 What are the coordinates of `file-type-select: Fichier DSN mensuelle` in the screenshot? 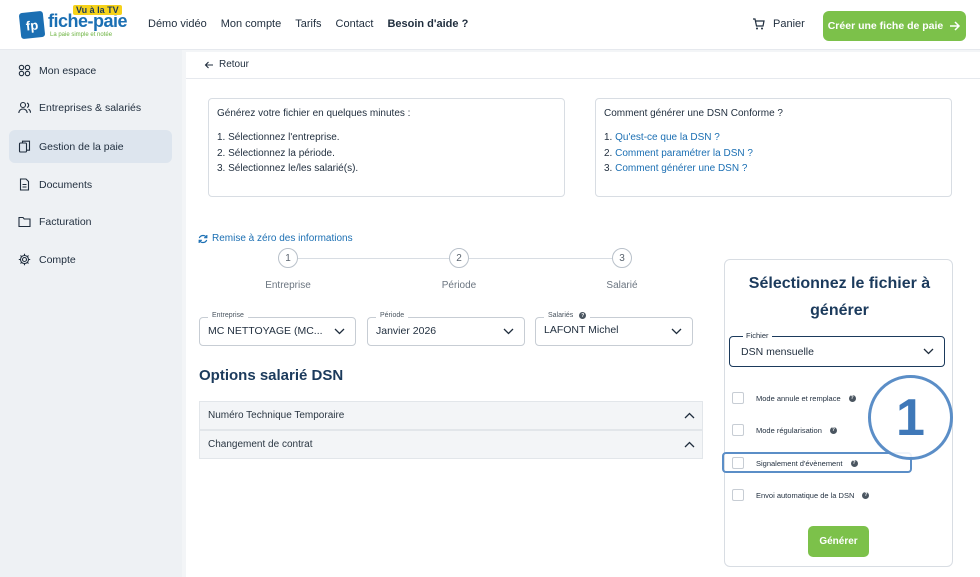 It's located at (837, 349).